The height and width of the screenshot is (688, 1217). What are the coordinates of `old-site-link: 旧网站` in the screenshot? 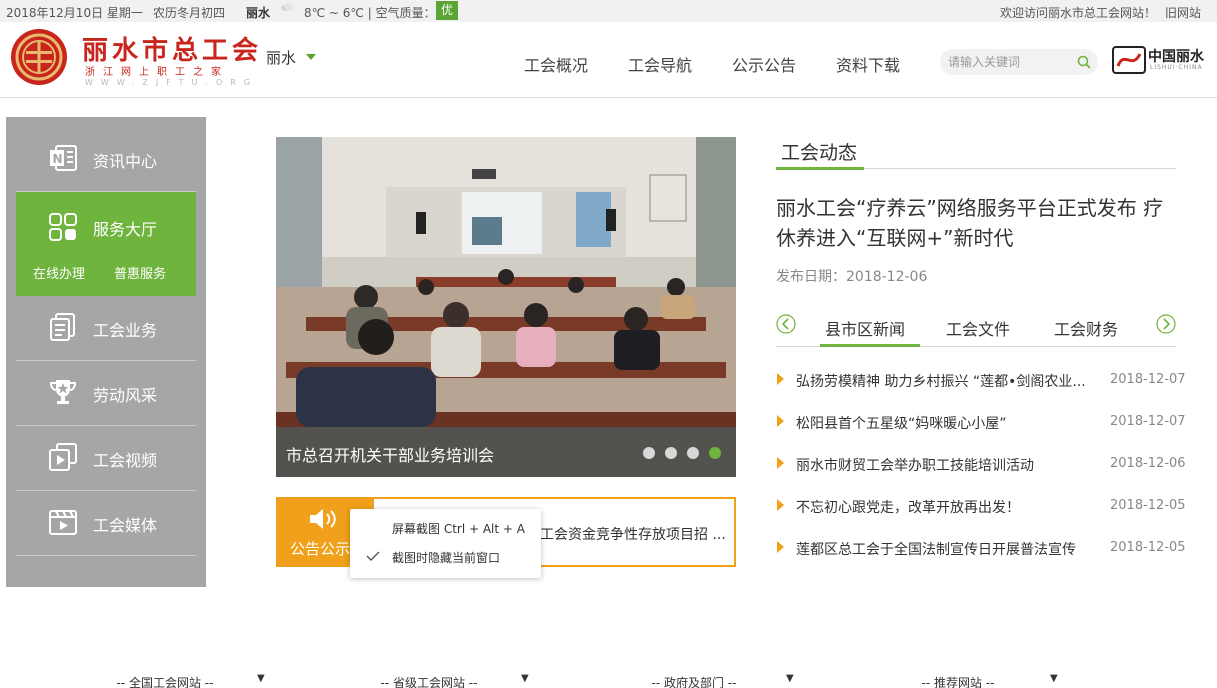 It's located at (1183, 12).